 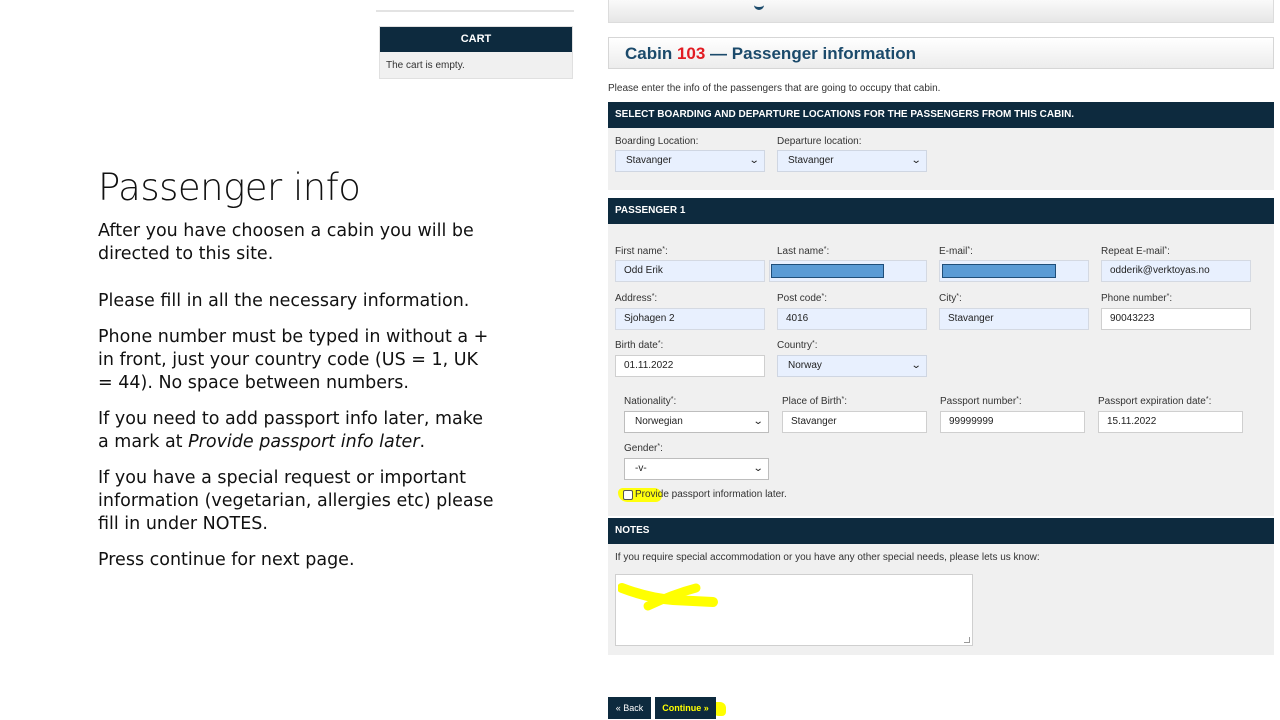 I want to click on address-input: Sjohagen 2, so click(x=690, y=319).